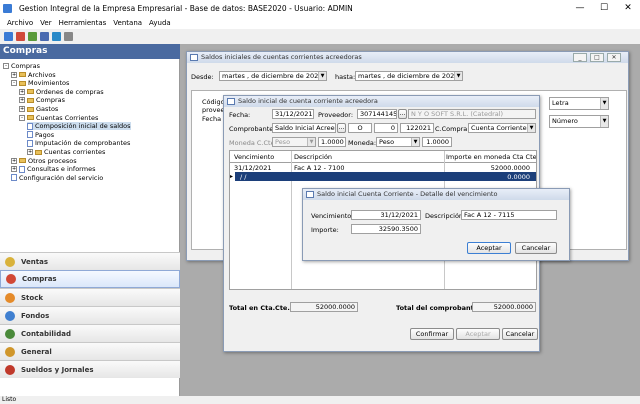 The image size is (640, 404). Describe the element at coordinates (46, 333) in the screenshot. I see `module-label: Contabilidad` at that location.